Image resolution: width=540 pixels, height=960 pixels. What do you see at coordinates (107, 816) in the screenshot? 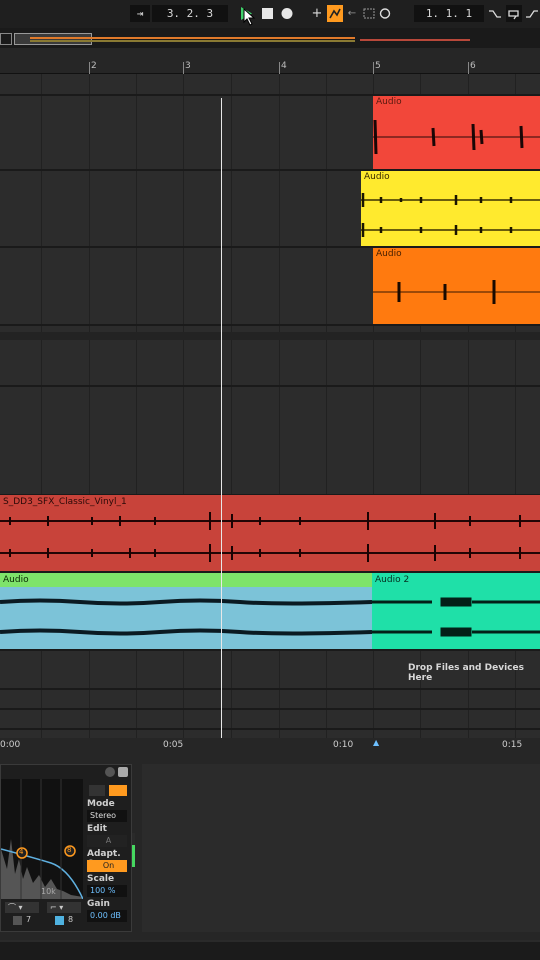
I see `mode-select: Stereo` at bounding box center [107, 816].